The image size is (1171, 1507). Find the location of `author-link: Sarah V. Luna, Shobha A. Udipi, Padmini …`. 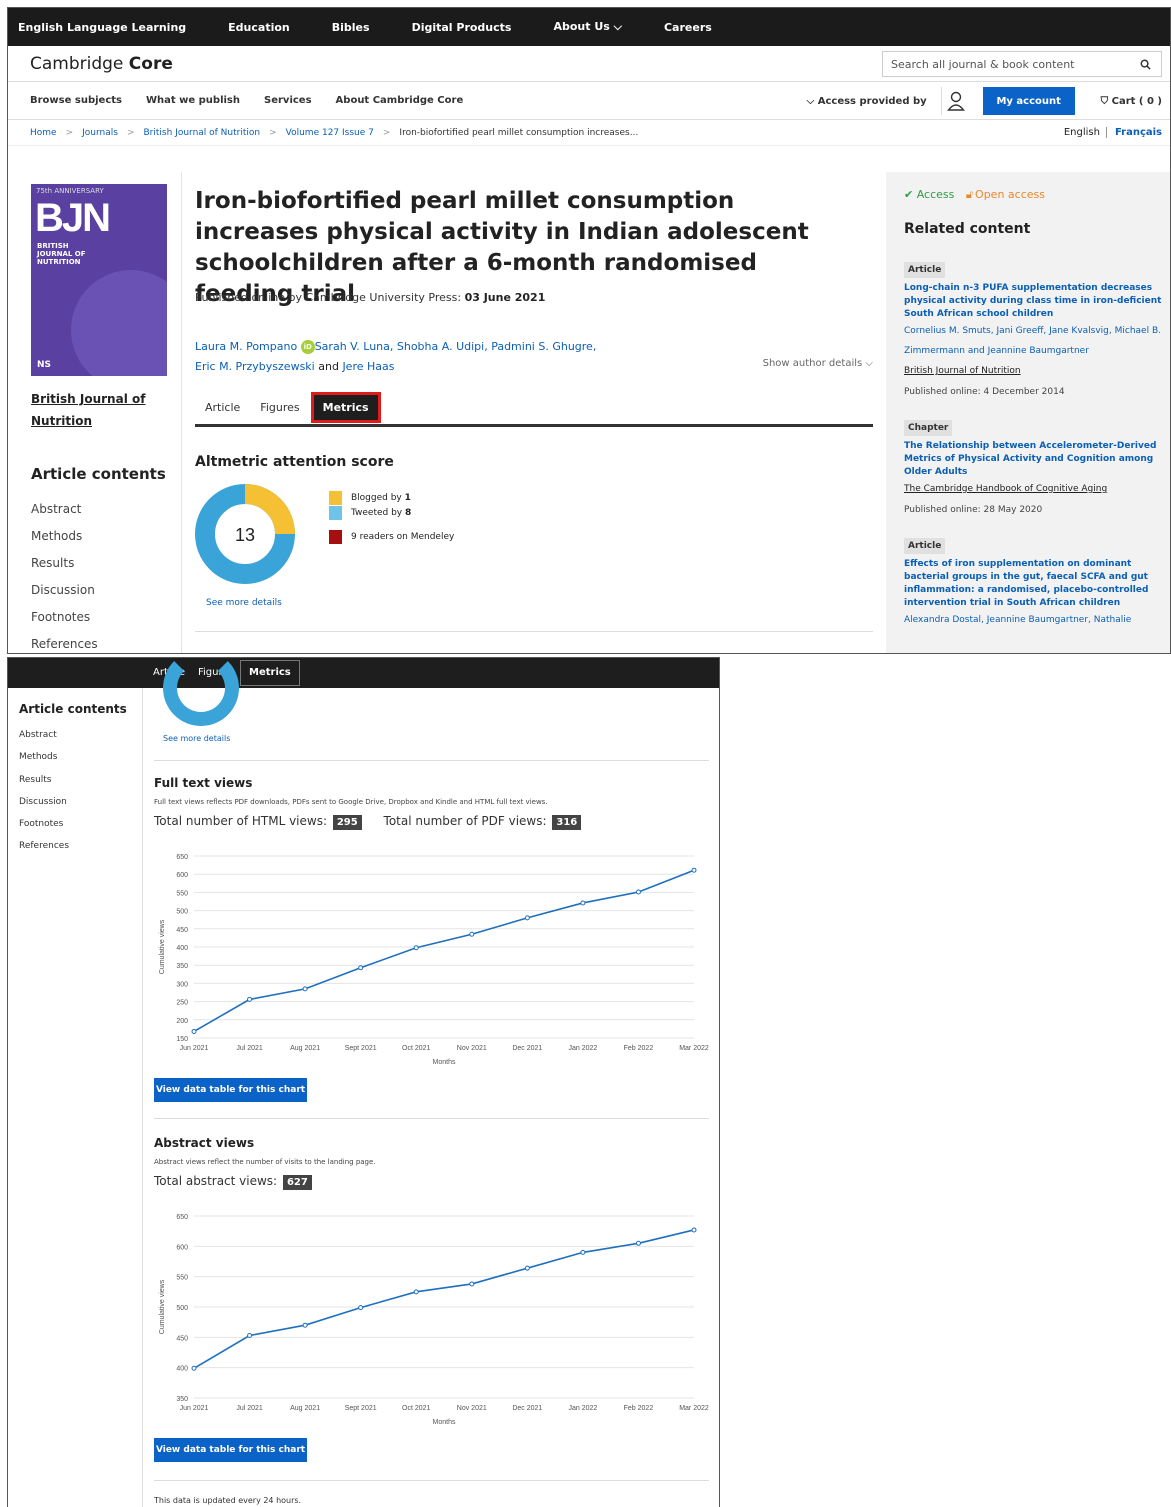

author-link: Sarah V. Luna, Shobha A. Udipi, Padmini … is located at coordinates (456, 346).